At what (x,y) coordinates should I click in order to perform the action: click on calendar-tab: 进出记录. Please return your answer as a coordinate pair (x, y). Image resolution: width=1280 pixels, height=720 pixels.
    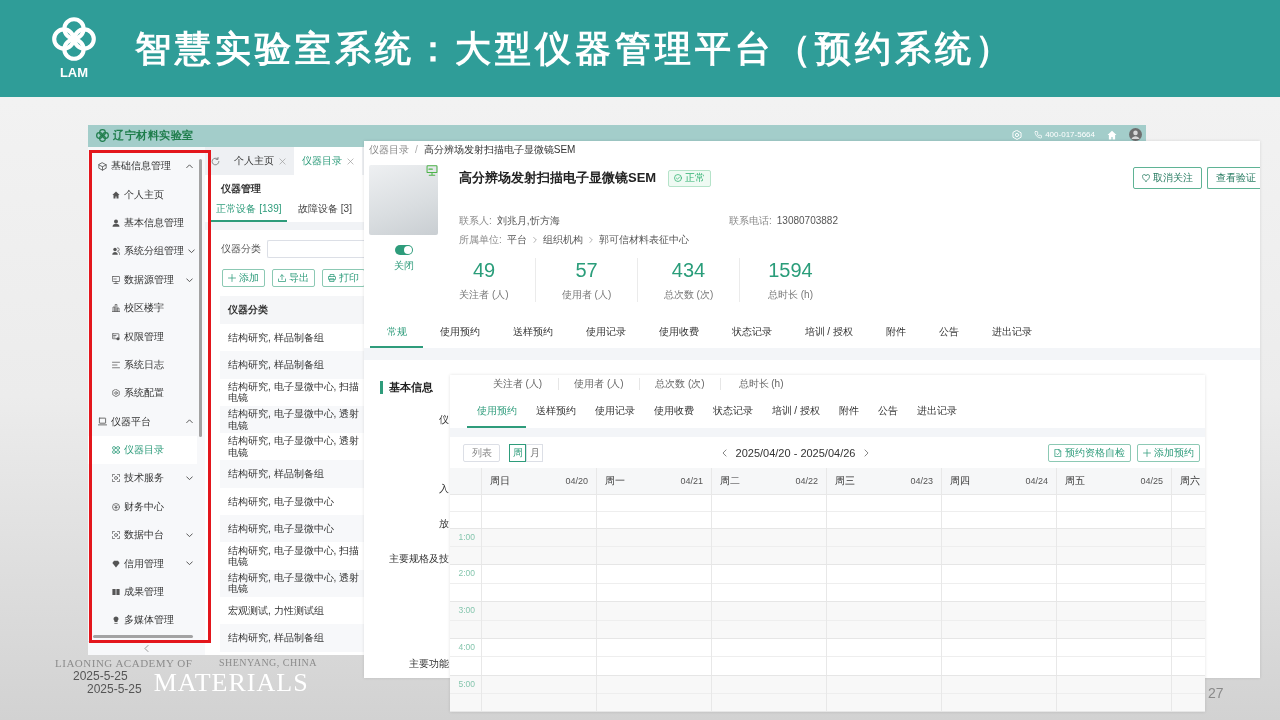
    Looking at the image, I should click on (937, 412).